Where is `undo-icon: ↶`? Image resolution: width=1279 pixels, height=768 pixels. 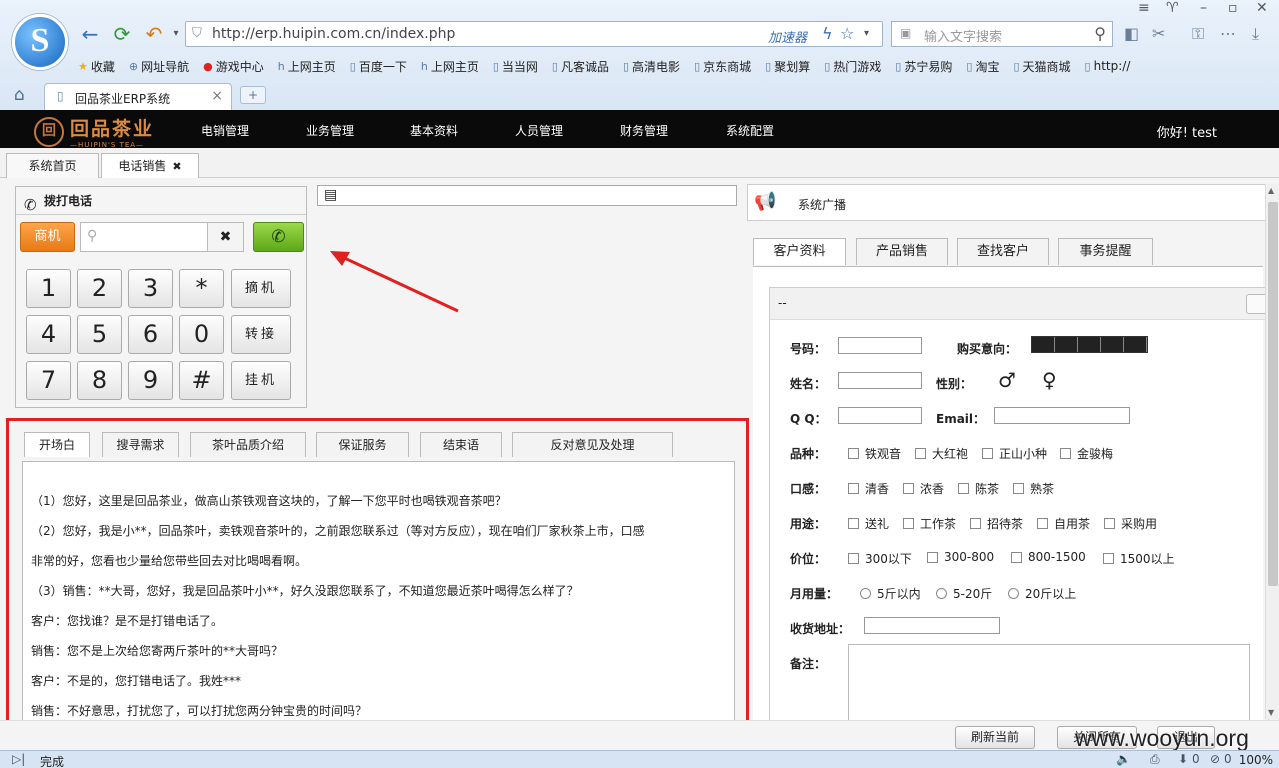
undo-icon: ↶ is located at coordinates (154, 34).